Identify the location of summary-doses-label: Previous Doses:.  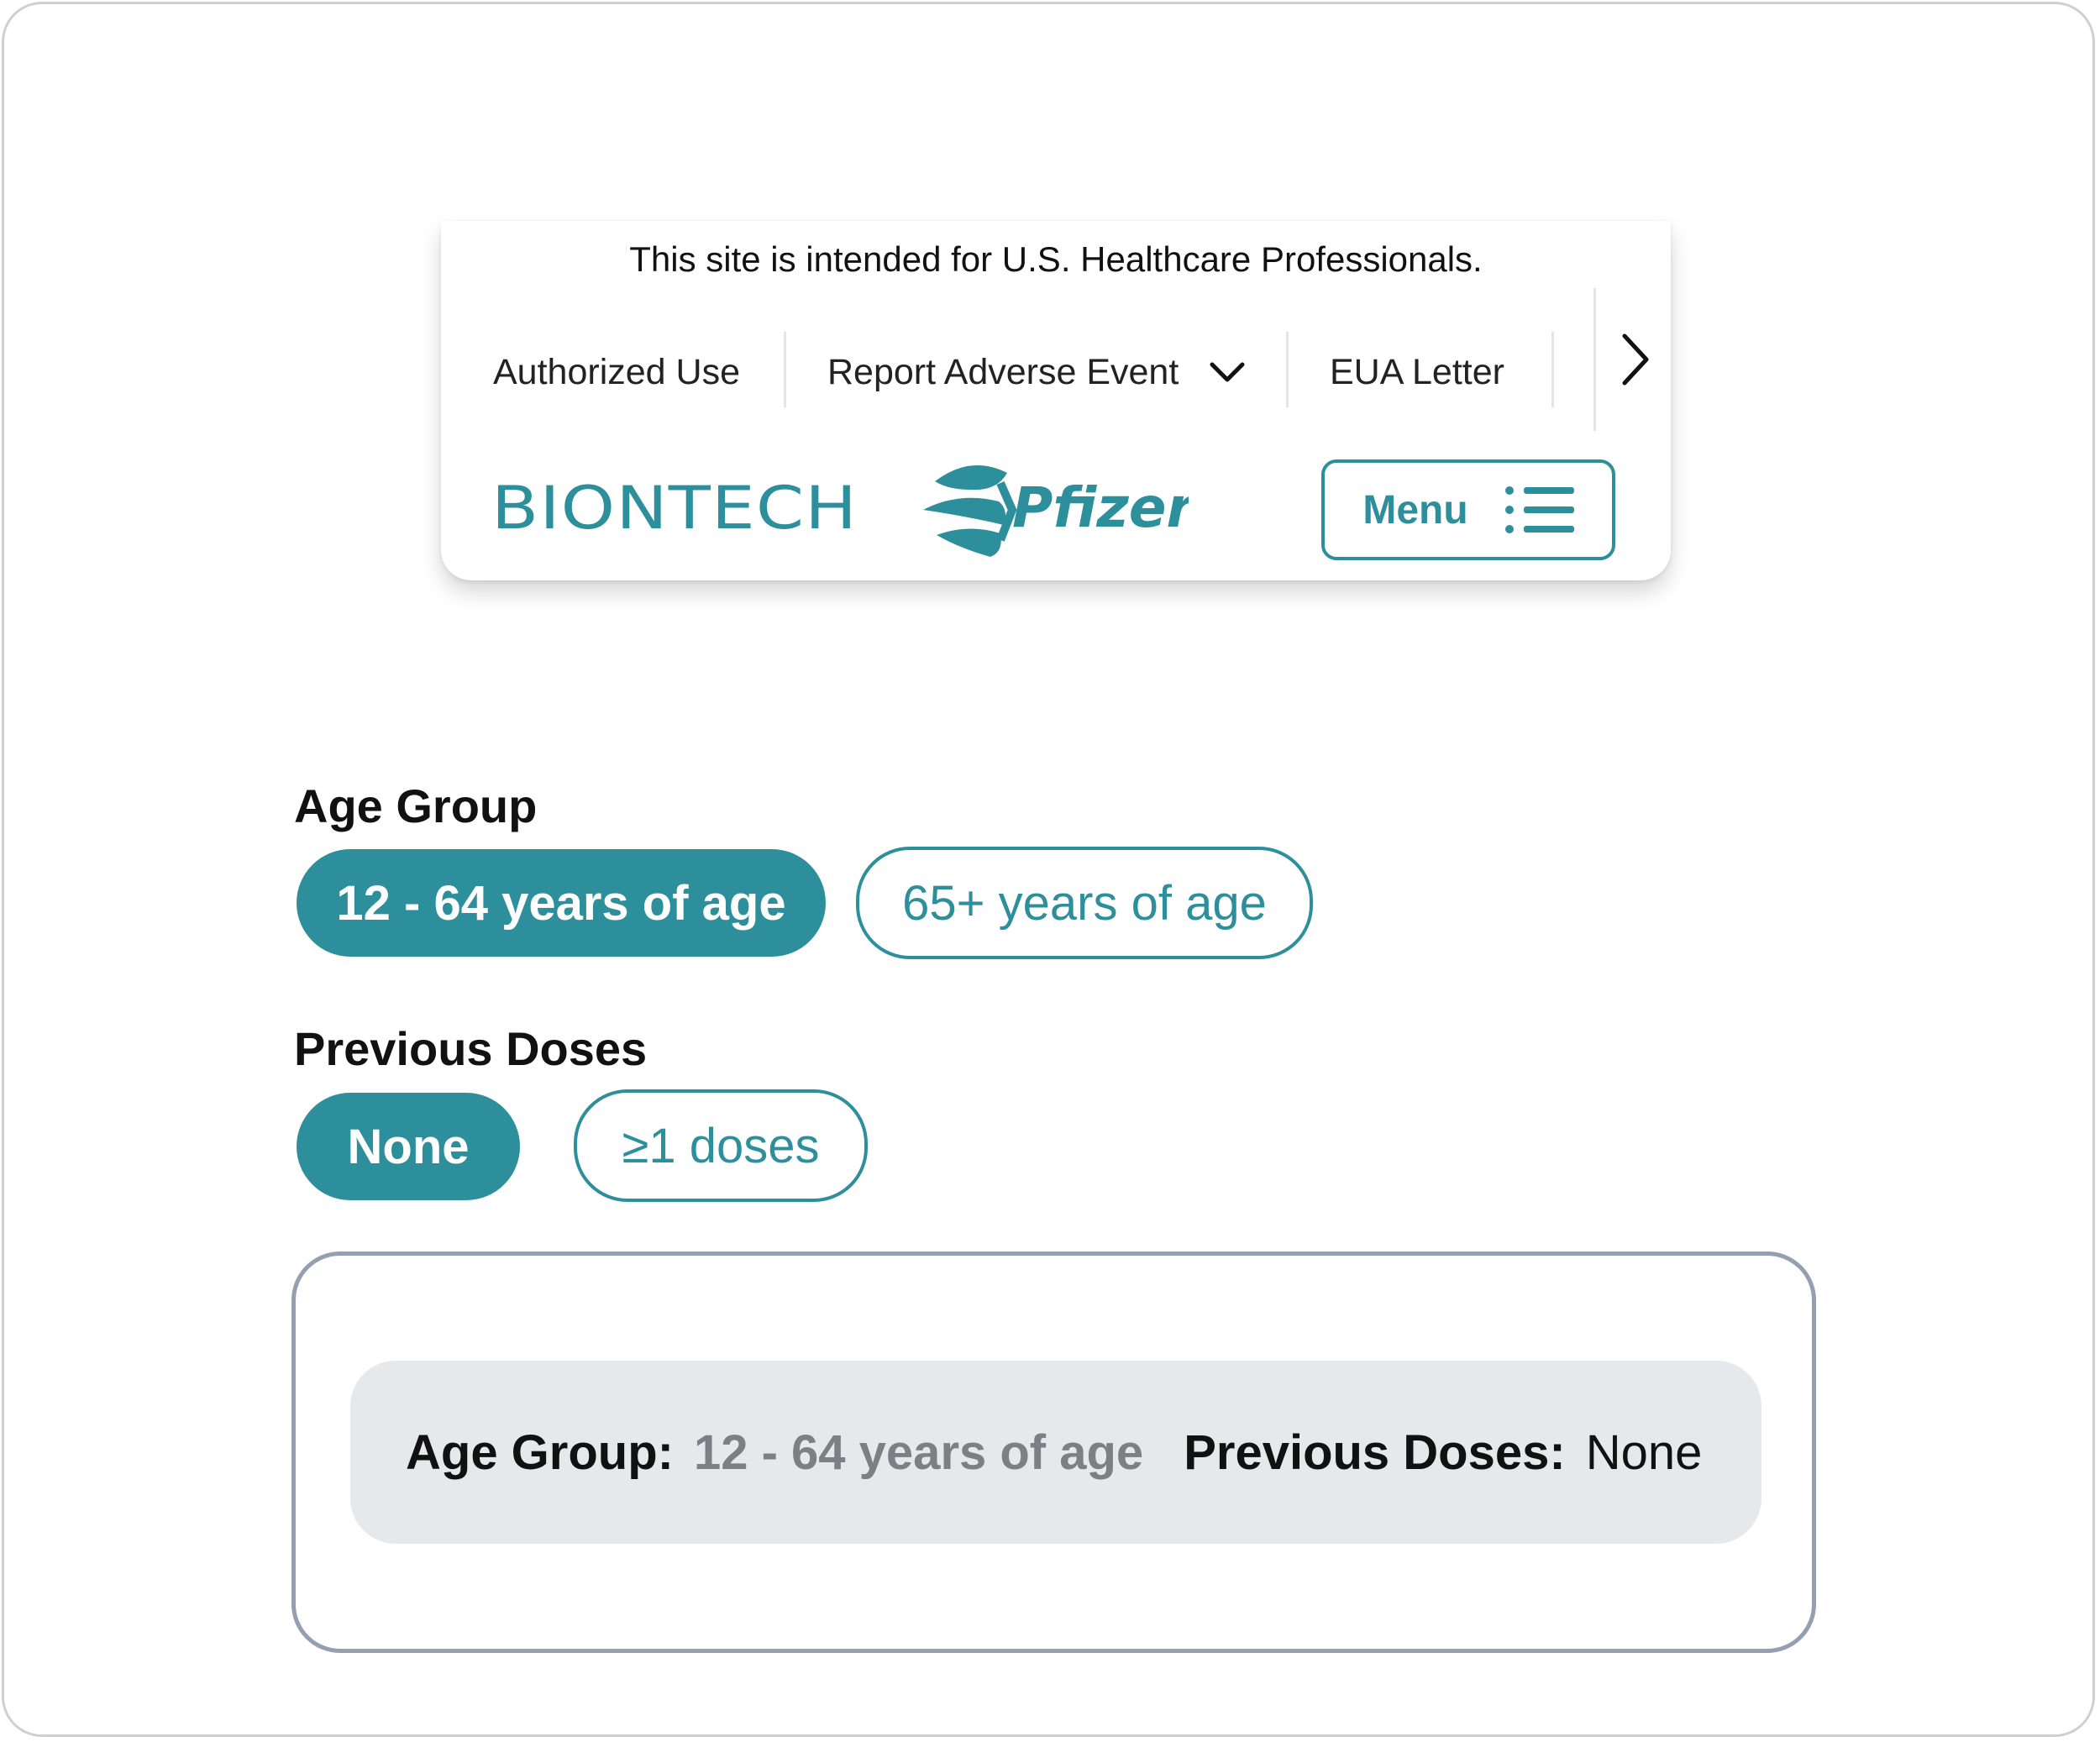
(1375, 1452).